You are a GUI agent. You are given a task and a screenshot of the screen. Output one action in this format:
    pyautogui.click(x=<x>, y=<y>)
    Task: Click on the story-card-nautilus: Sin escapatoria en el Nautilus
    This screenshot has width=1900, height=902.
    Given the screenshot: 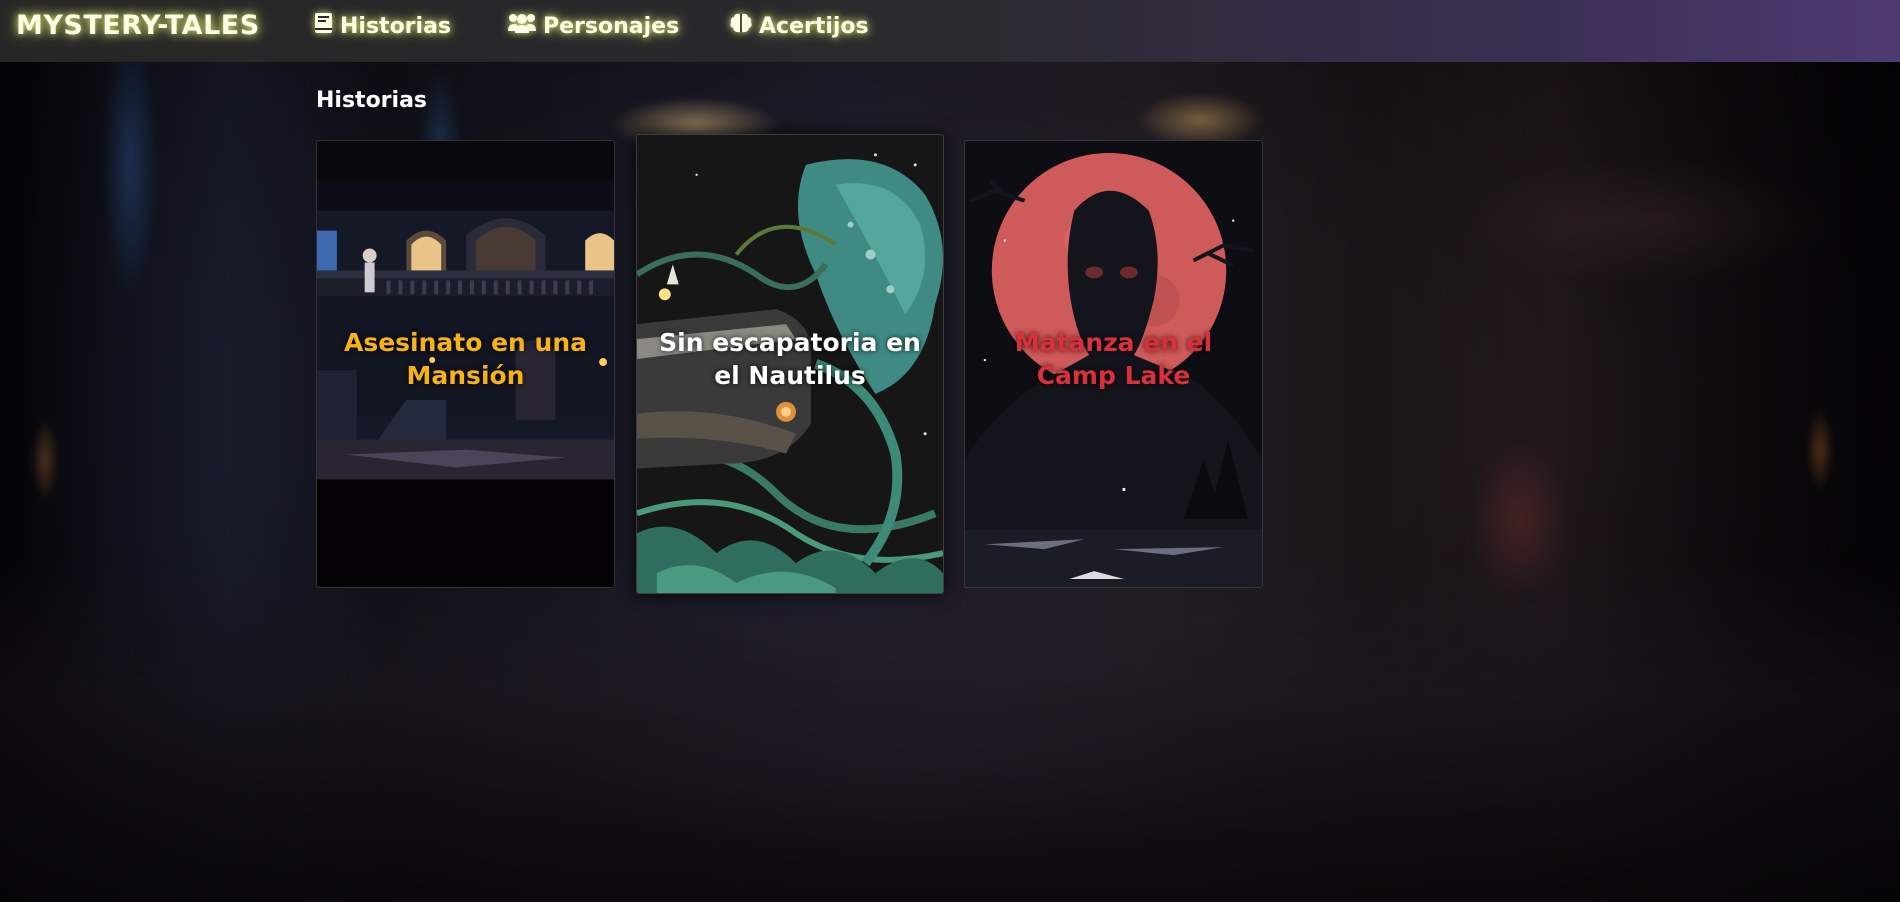 What is the action you would take?
    pyautogui.click(x=790, y=364)
    